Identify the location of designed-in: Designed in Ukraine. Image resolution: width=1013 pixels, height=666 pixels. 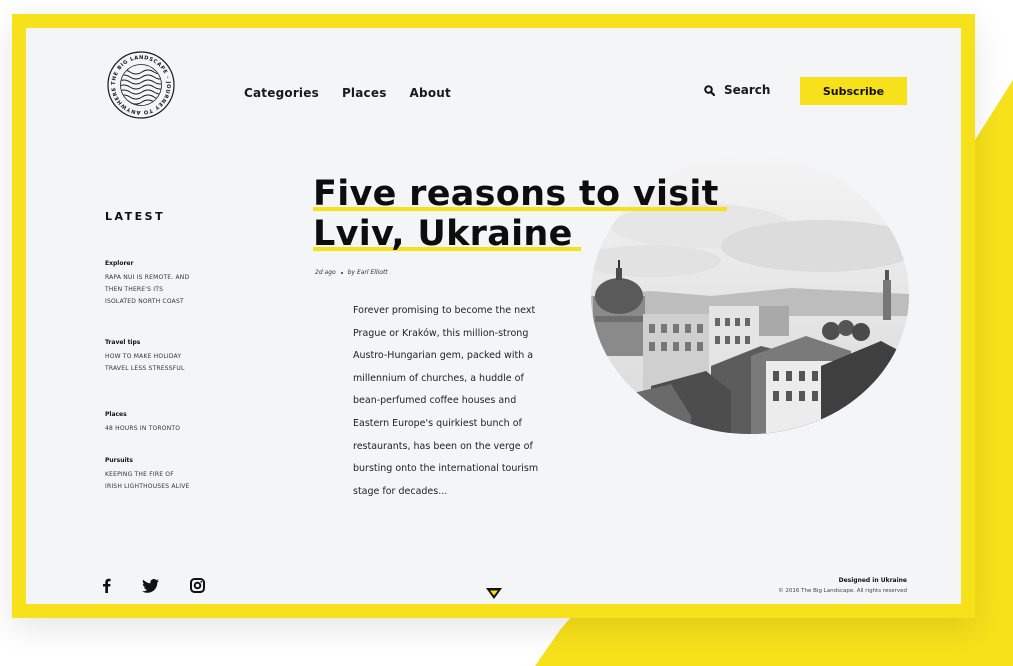
(872, 580).